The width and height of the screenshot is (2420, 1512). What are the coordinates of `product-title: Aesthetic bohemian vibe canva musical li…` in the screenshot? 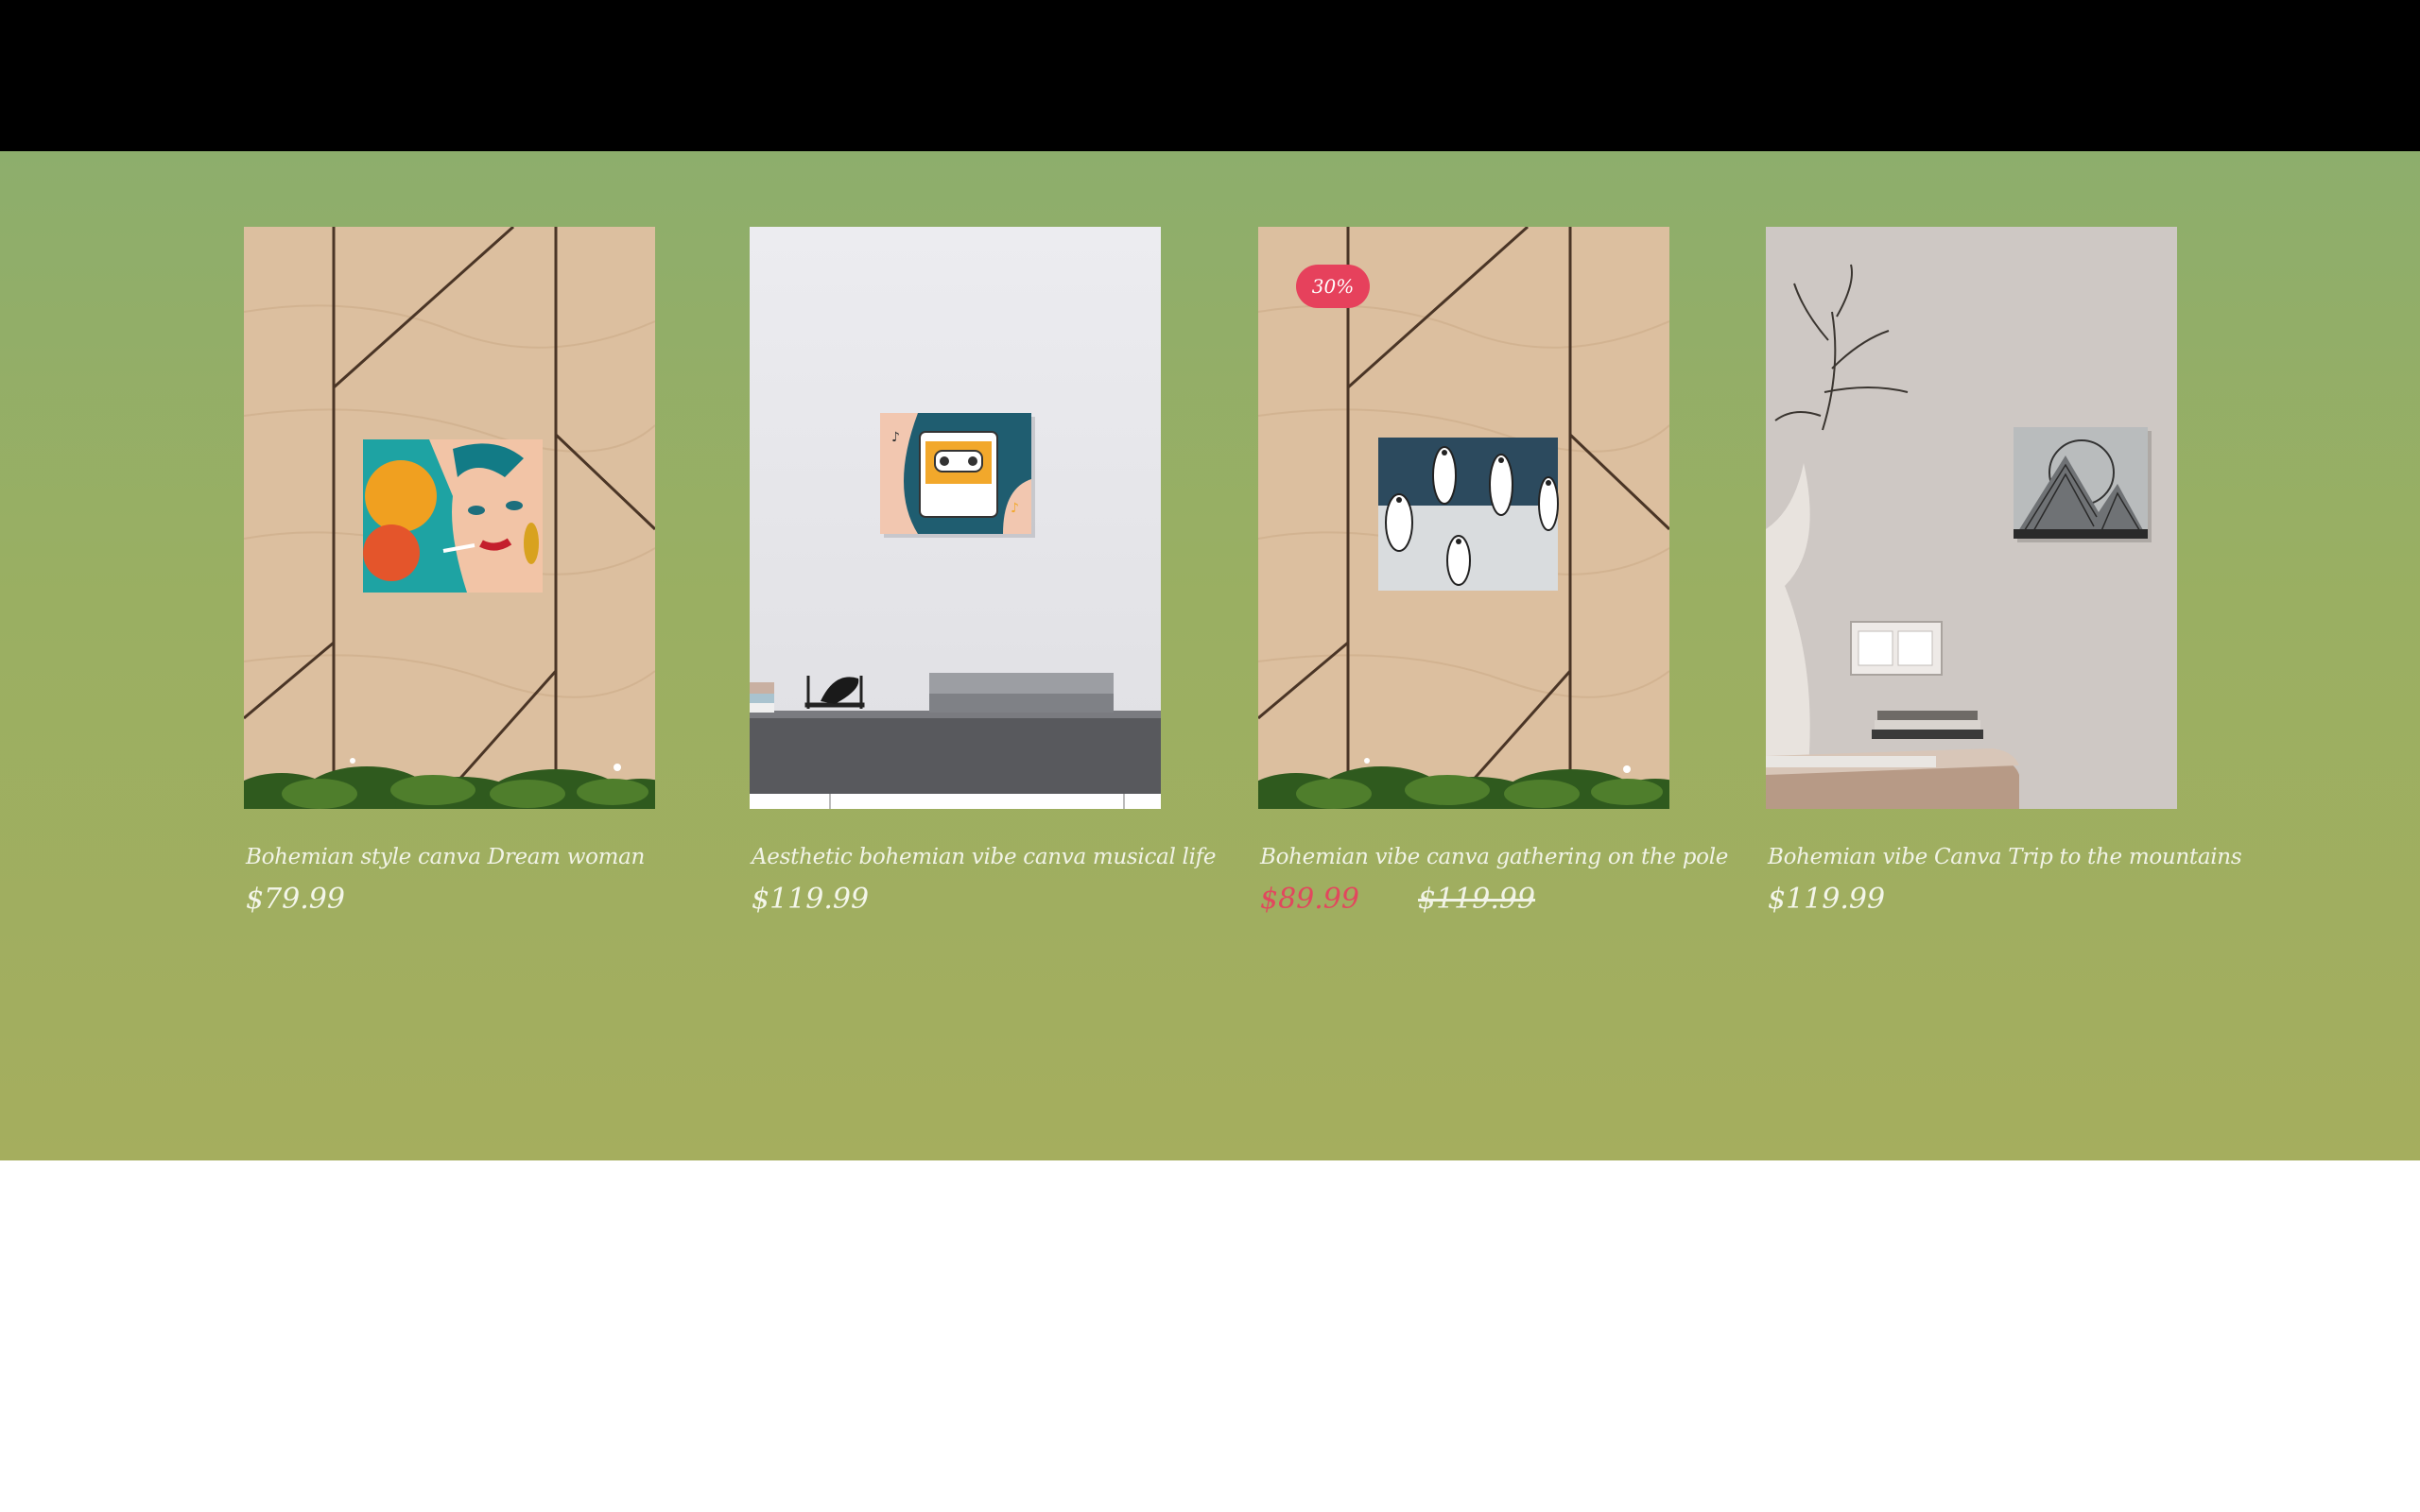 It's located at (998, 857).